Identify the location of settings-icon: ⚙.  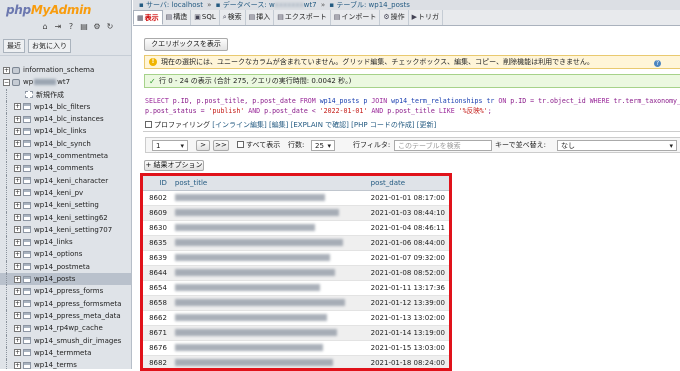
(97, 27).